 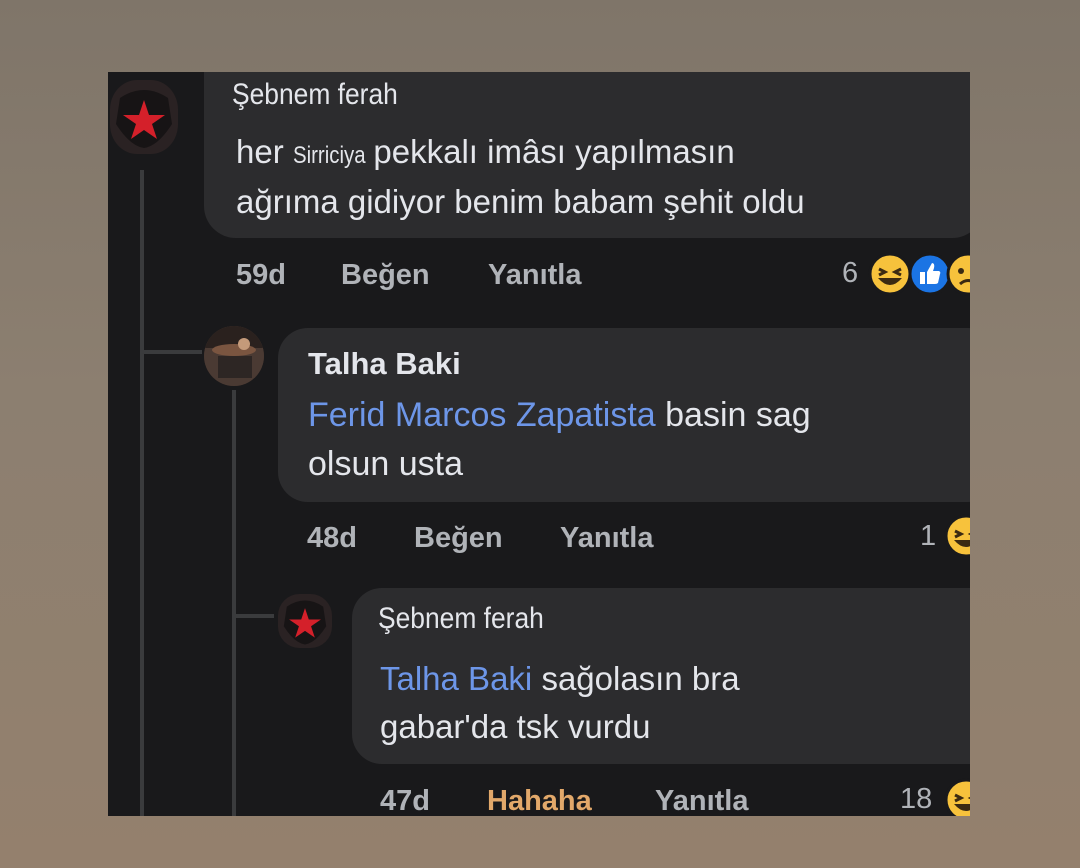 What do you see at coordinates (142, 493) in the screenshot?
I see `thread-line-main` at bounding box center [142, 493].